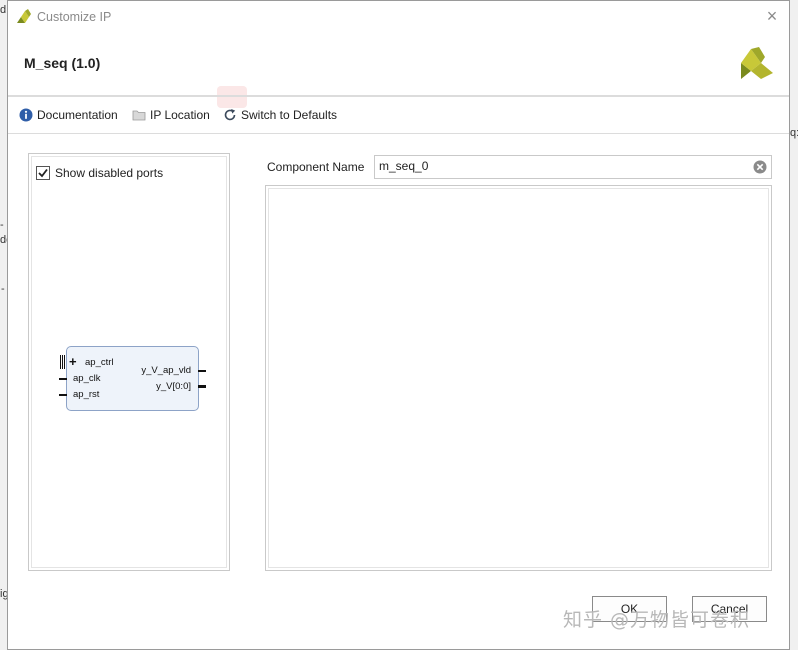 The width and height of the screenshot is (798, 650). Describe the element at coordinates (657, 620) in the screenshot. I see `watermark-text: 知乎 @万物皆可卷积` at that location.